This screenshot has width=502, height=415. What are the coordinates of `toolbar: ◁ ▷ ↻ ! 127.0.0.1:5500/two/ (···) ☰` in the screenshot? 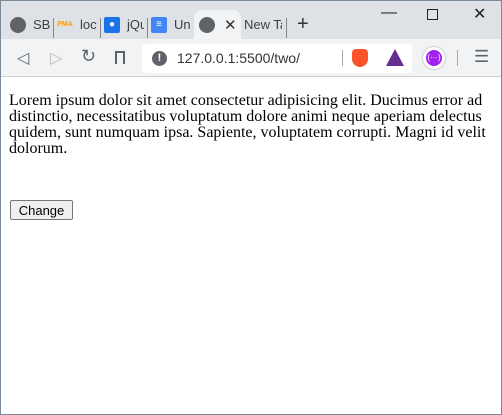 It's located at (251, 58).